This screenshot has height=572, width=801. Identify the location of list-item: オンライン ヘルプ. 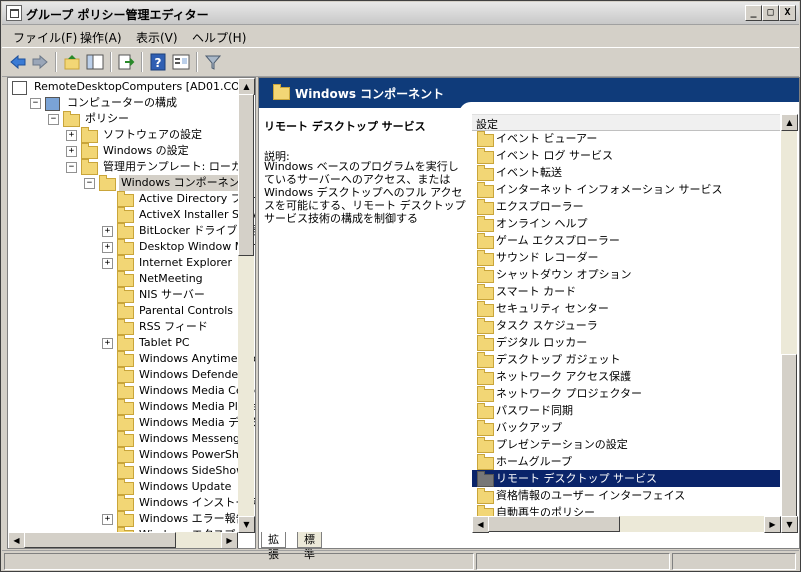
(626, 223).